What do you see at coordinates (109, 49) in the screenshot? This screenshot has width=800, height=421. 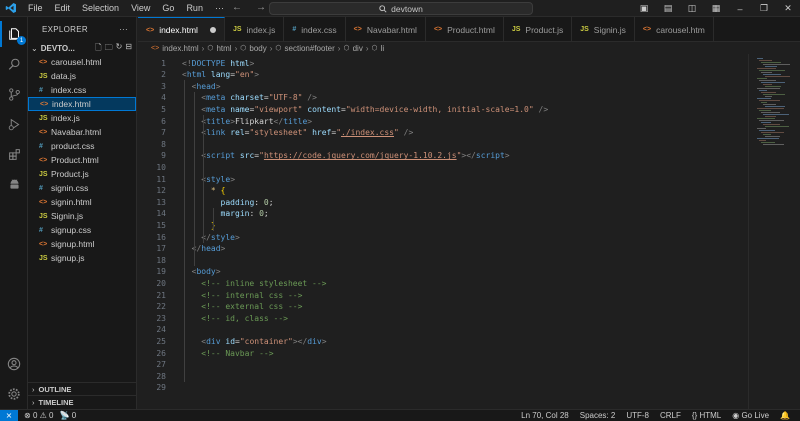 I see `new-folder-icon: 🗀` at bounding box center [109, 49].